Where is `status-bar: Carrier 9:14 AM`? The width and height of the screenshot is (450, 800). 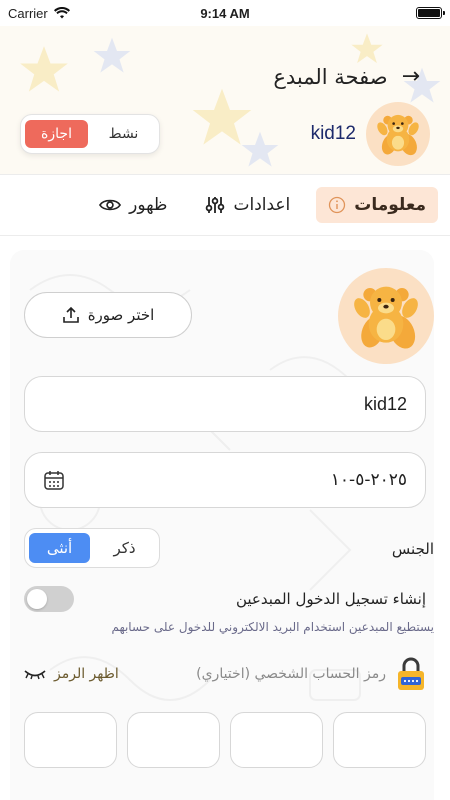
status-bar: Carrier 9:14 AM is located at coordinates (225, 13).